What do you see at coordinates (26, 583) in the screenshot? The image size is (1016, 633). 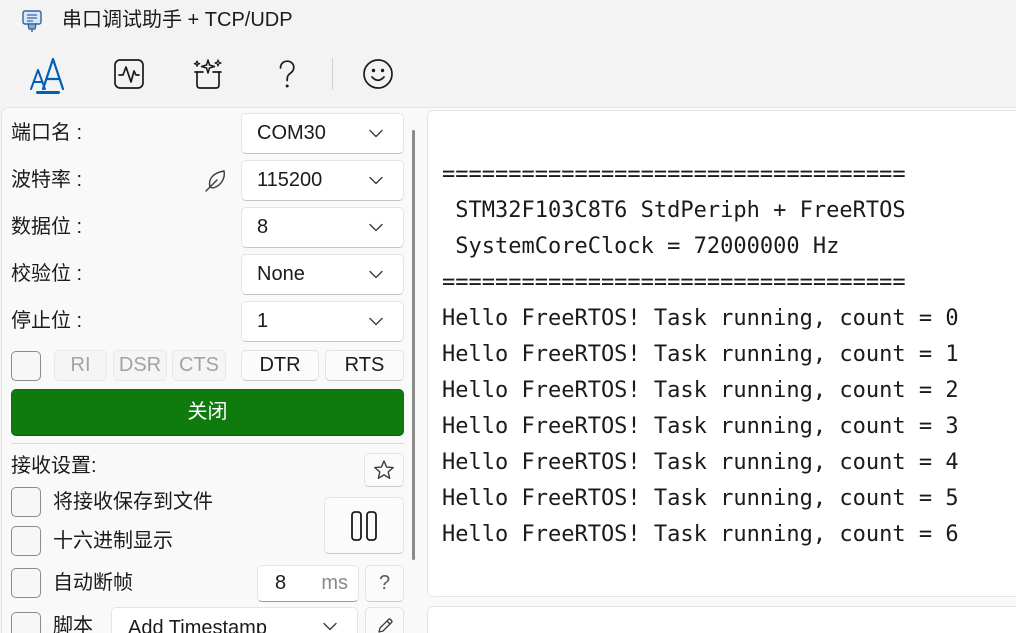 I see `auto-frame-checkbox` at bounding box center [26, 583].